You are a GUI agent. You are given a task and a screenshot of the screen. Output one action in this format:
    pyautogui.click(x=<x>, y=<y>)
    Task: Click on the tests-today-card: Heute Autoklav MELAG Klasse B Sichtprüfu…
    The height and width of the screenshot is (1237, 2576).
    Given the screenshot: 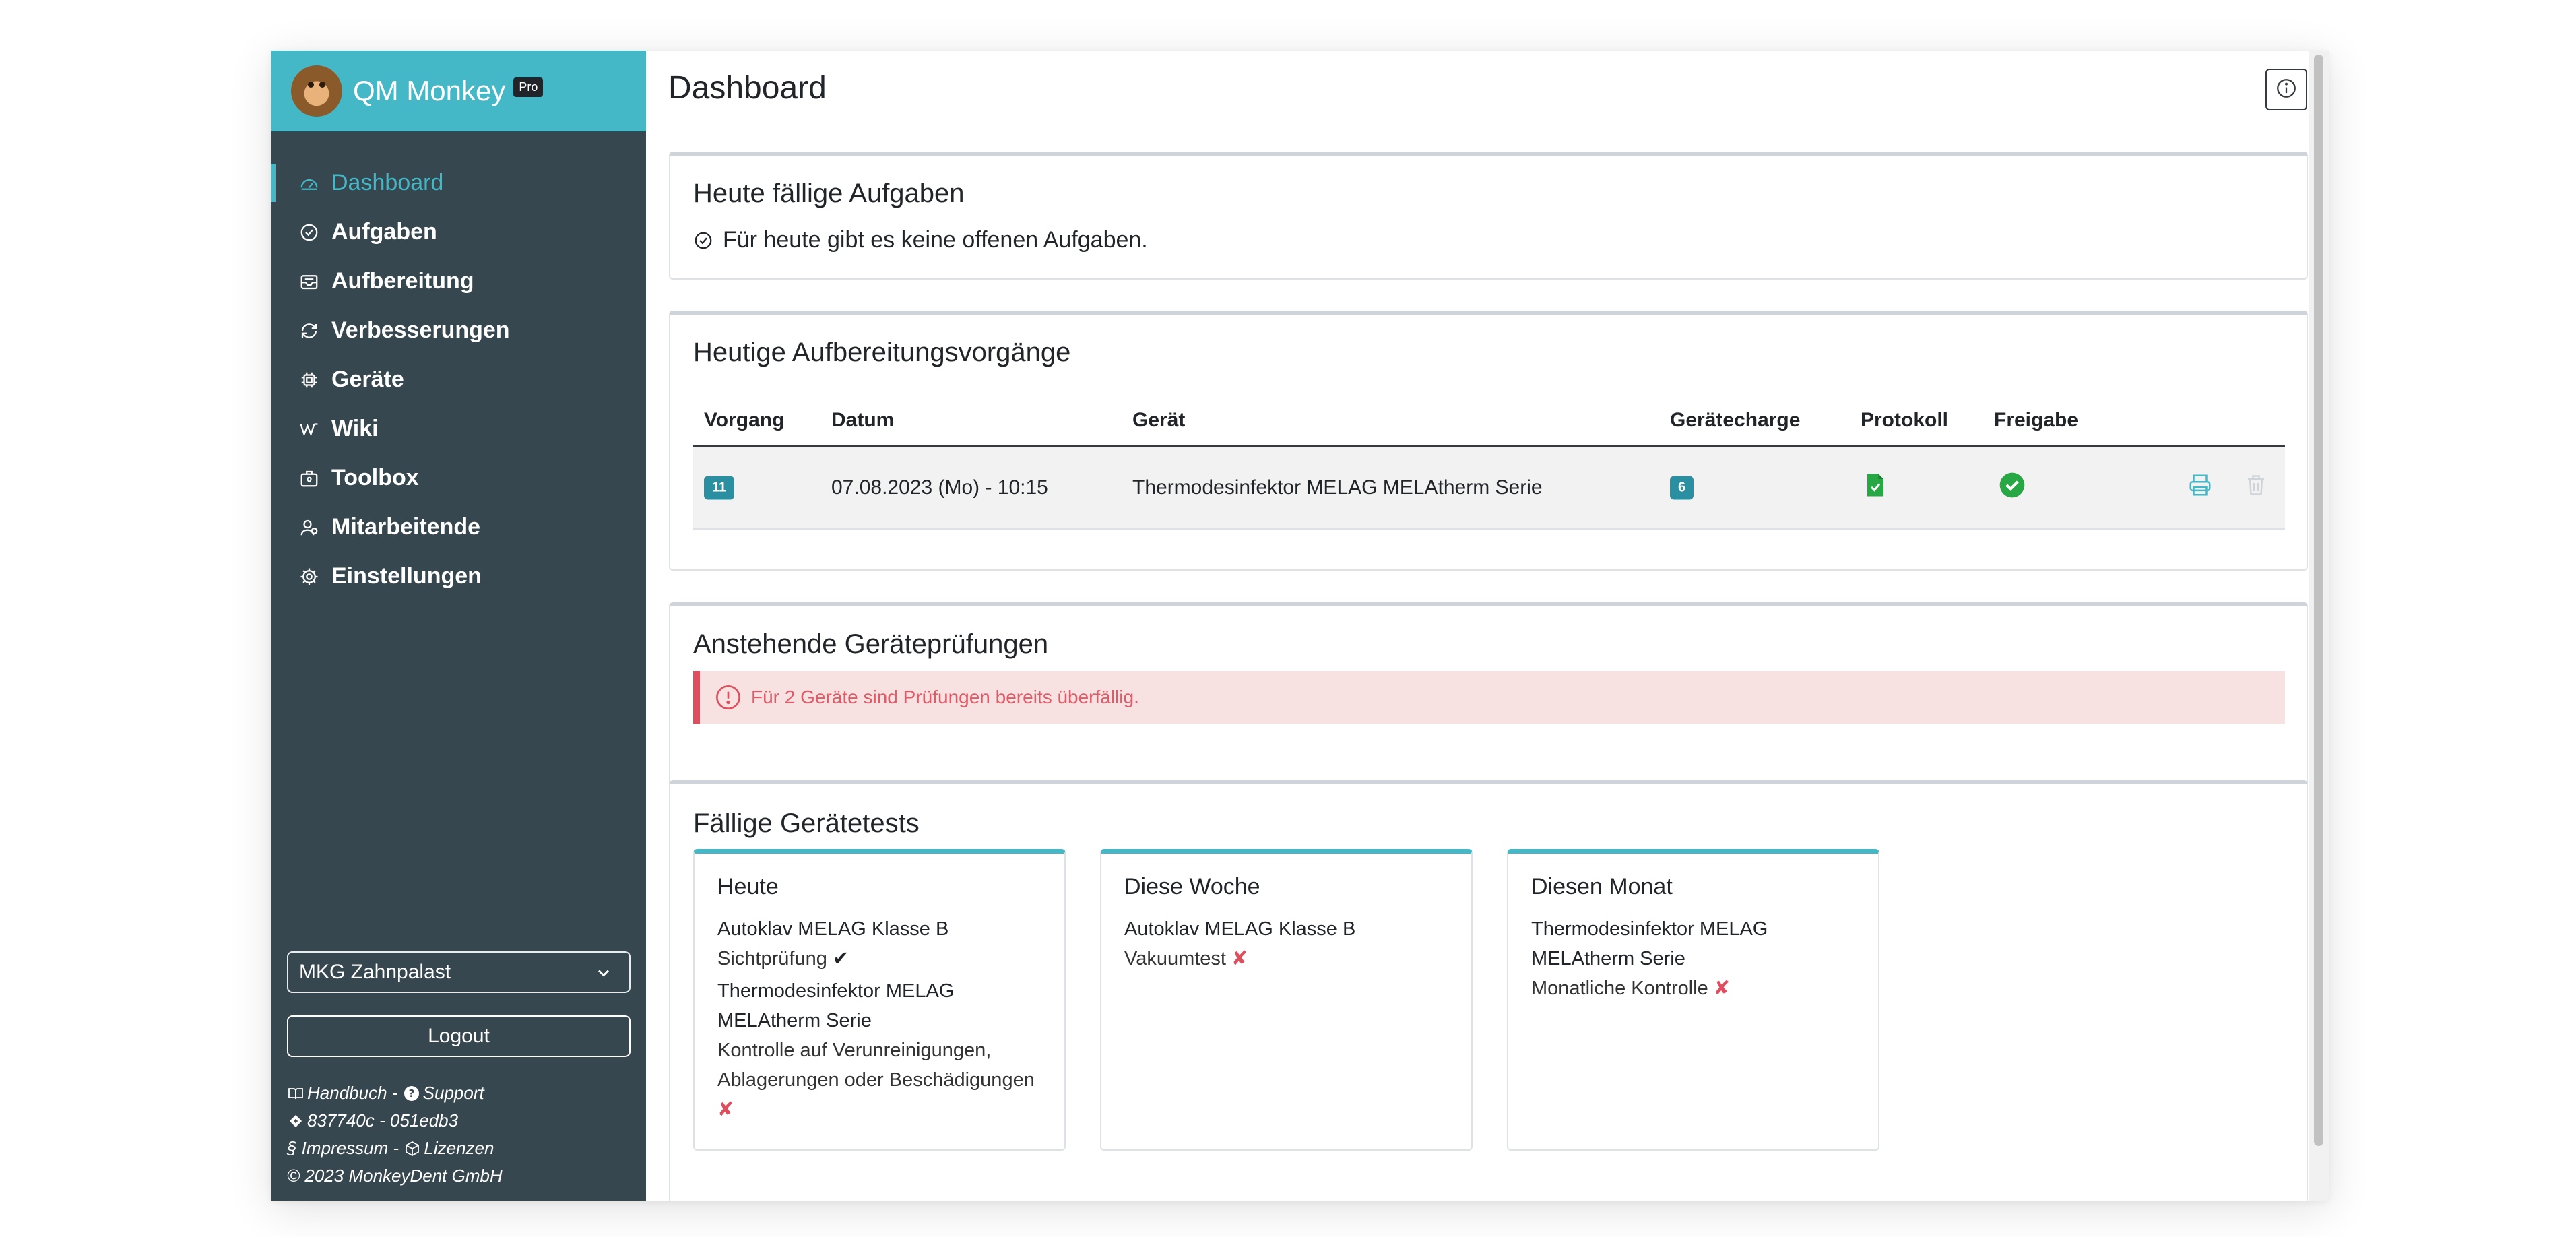 What is the action you would take?
    pyautogui.click(x=880, y=1000)
    